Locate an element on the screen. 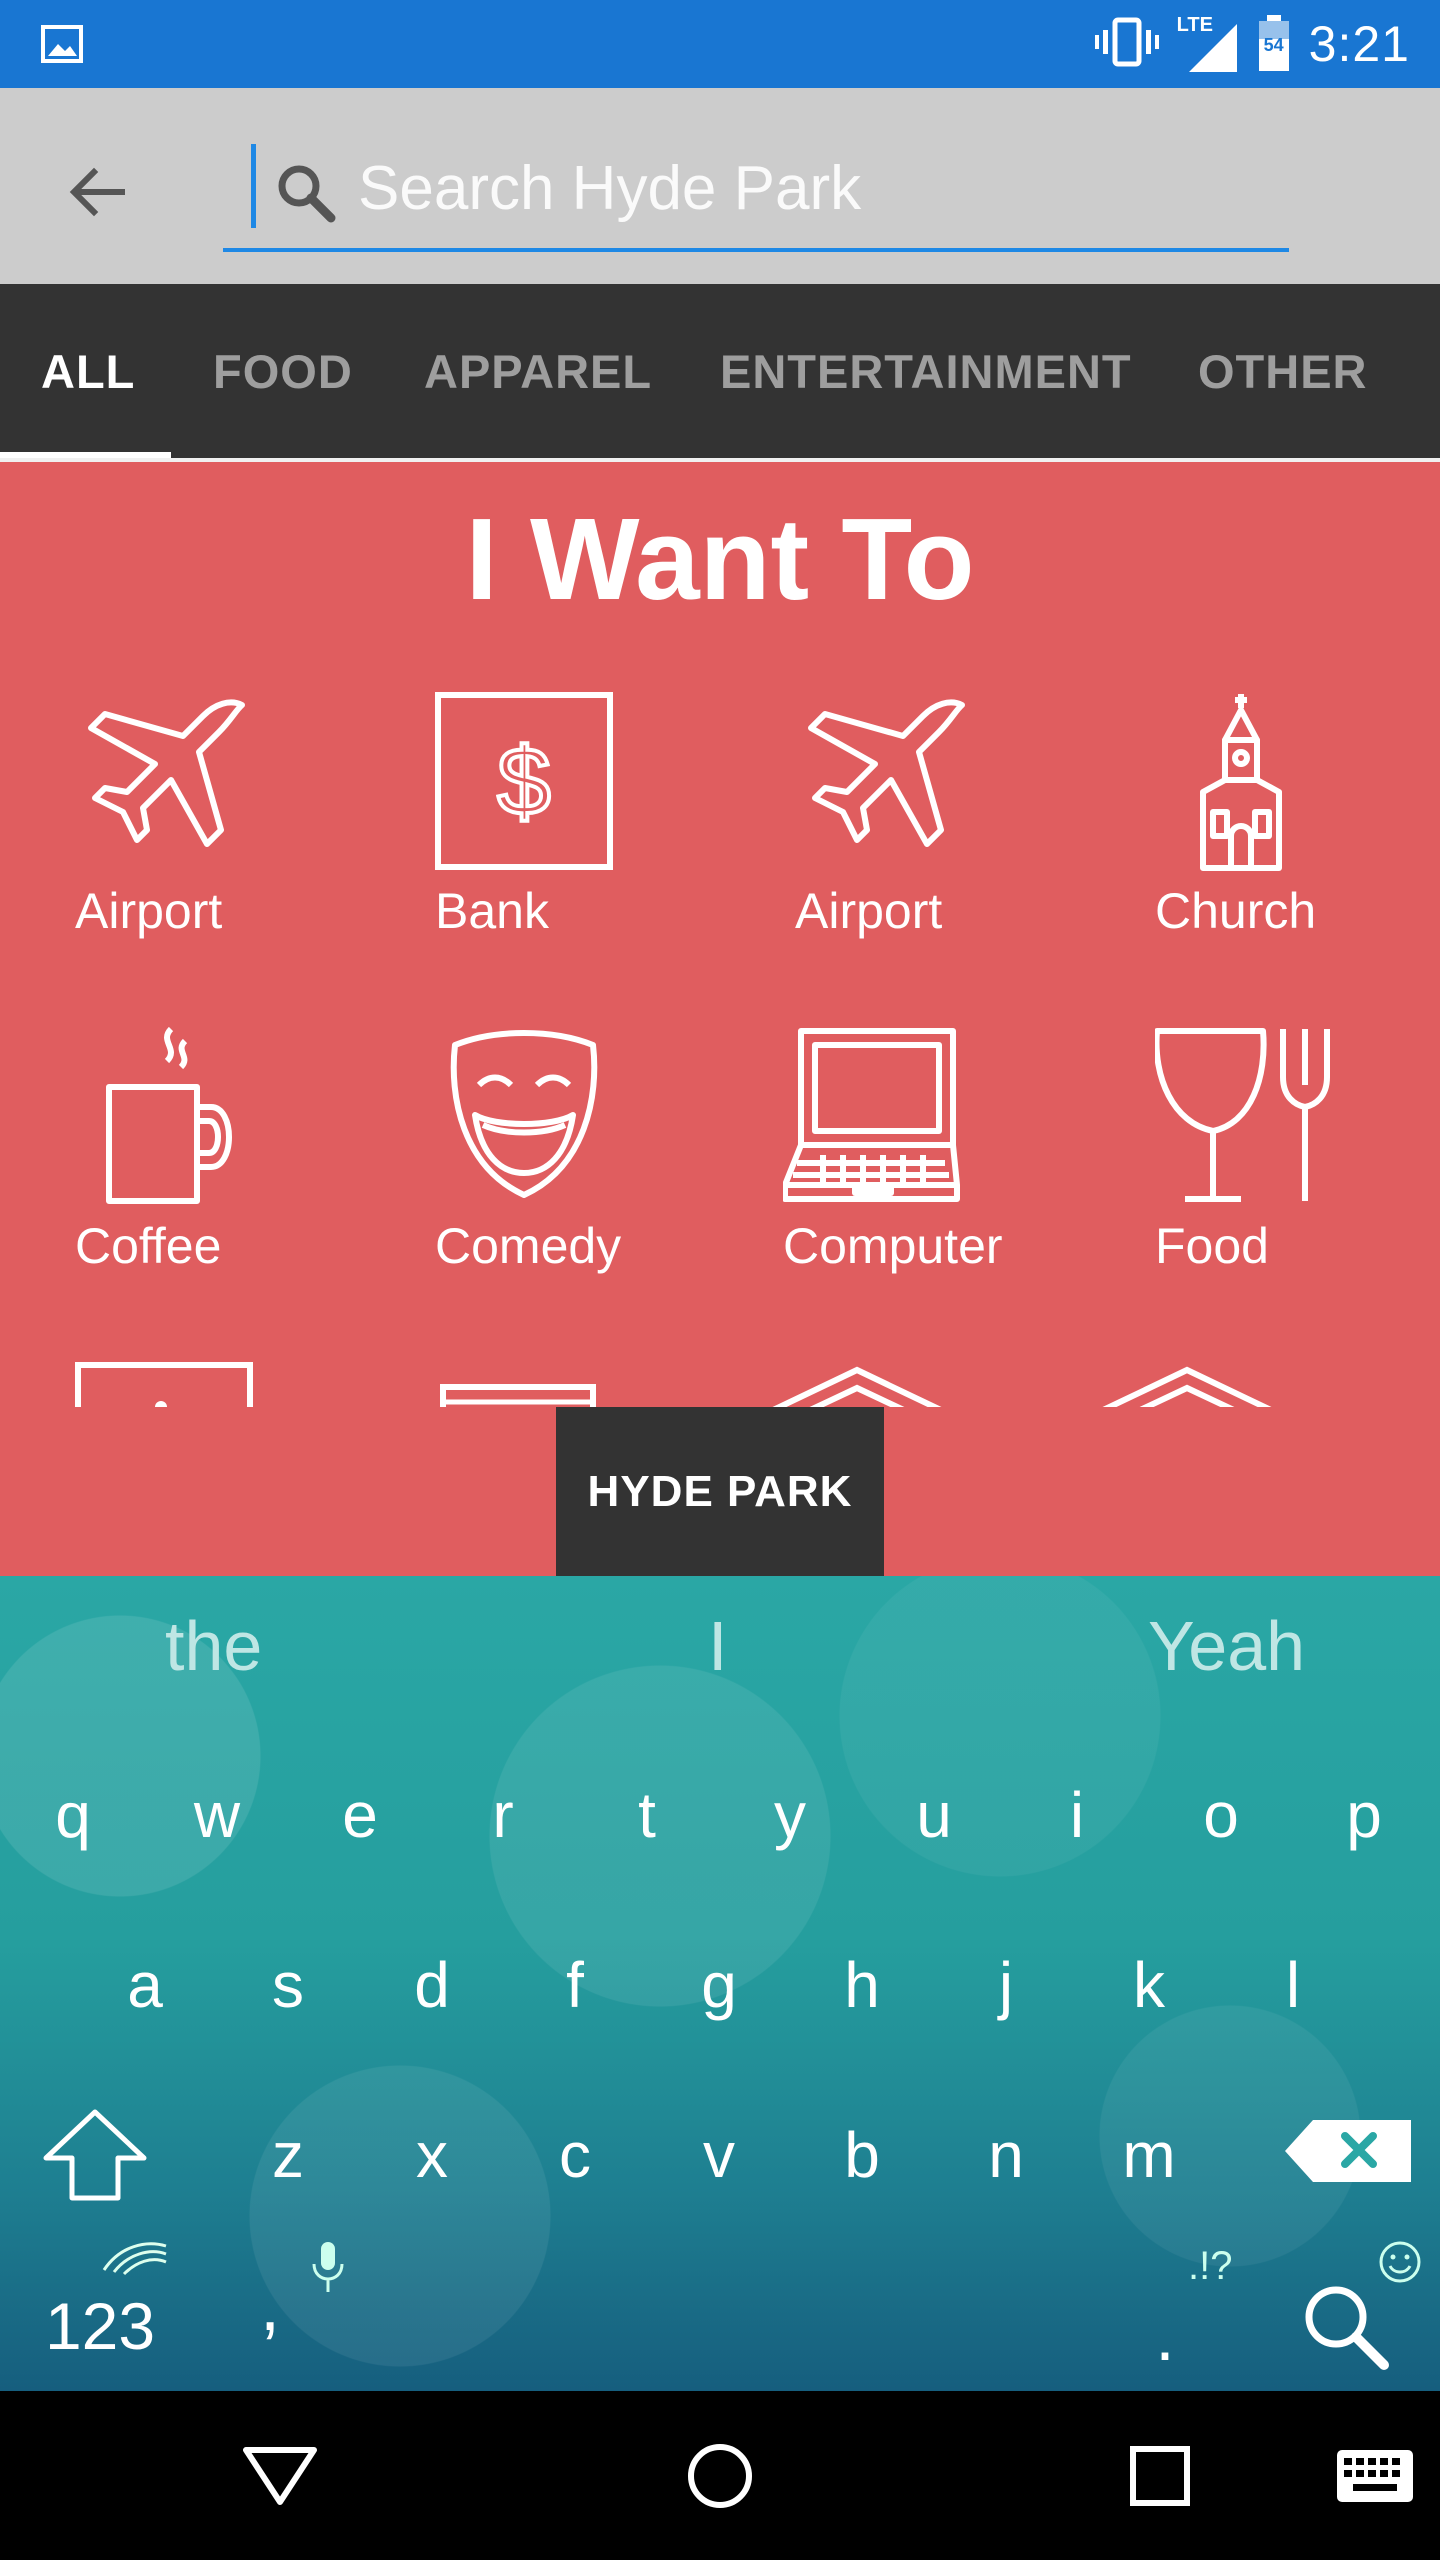  search-key is located at coordinates (1345, 2323).